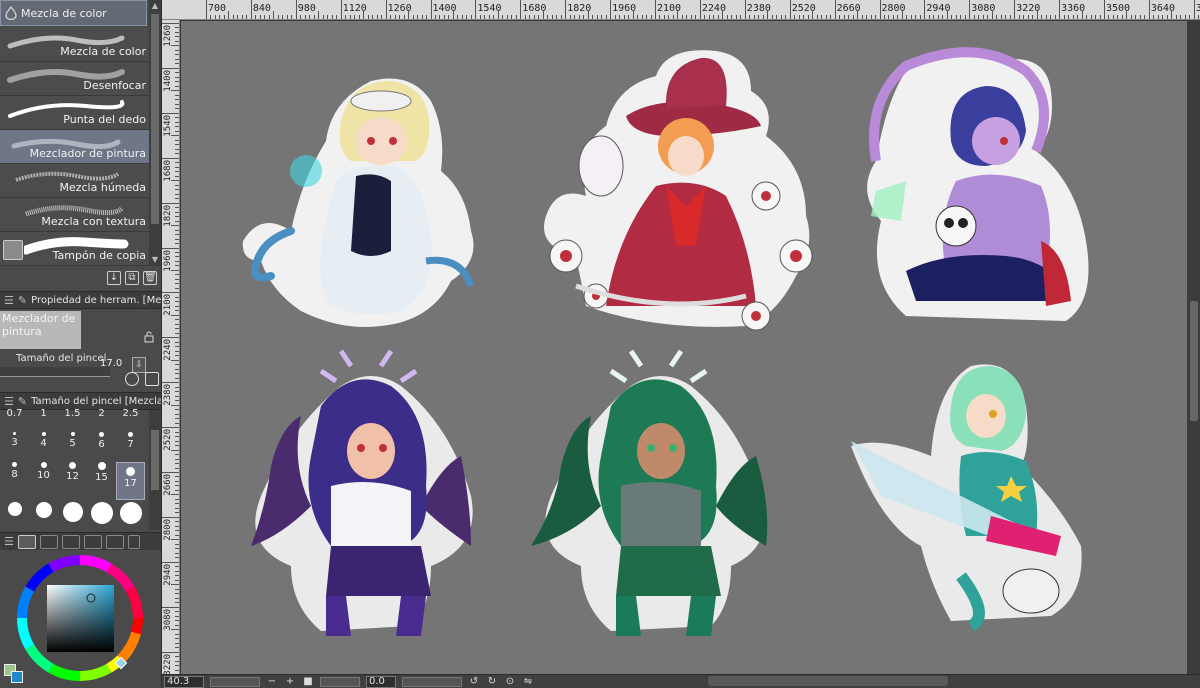 The image size is (1200, 688). Describe the element at coordinates (139, 365) in the screenshot. I see `brush-size-dropdown-icon: ⇩` at that location.